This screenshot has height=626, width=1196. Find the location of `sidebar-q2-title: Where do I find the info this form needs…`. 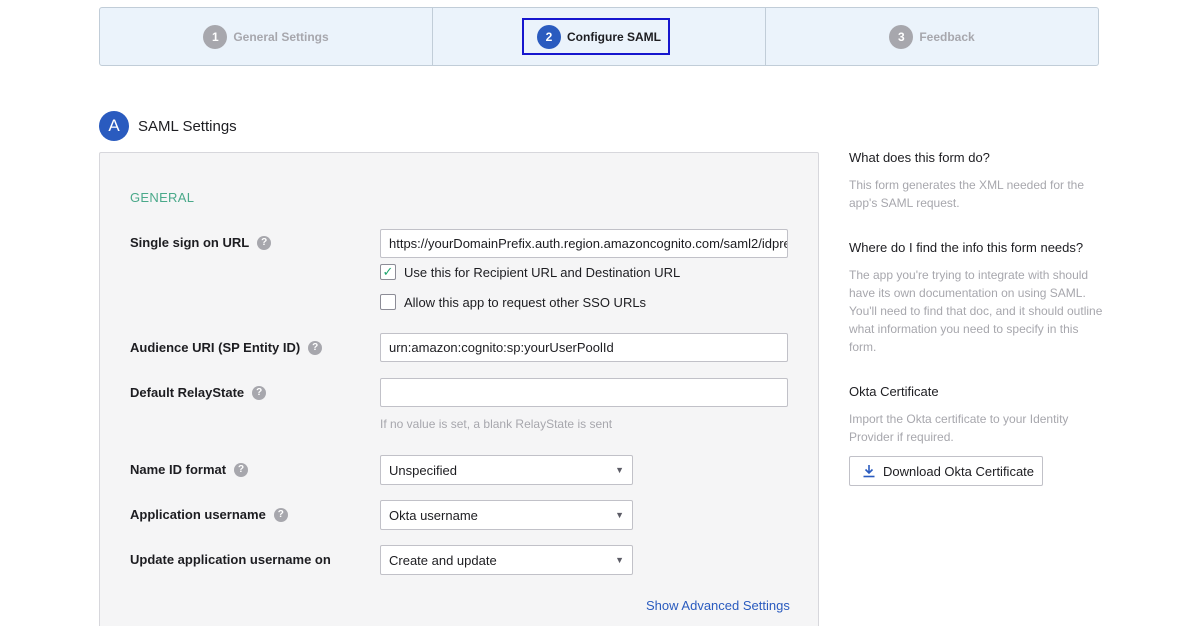

sidebar-q2-title: Where do I find the info this form needs… is located at coordinates (966, 247).